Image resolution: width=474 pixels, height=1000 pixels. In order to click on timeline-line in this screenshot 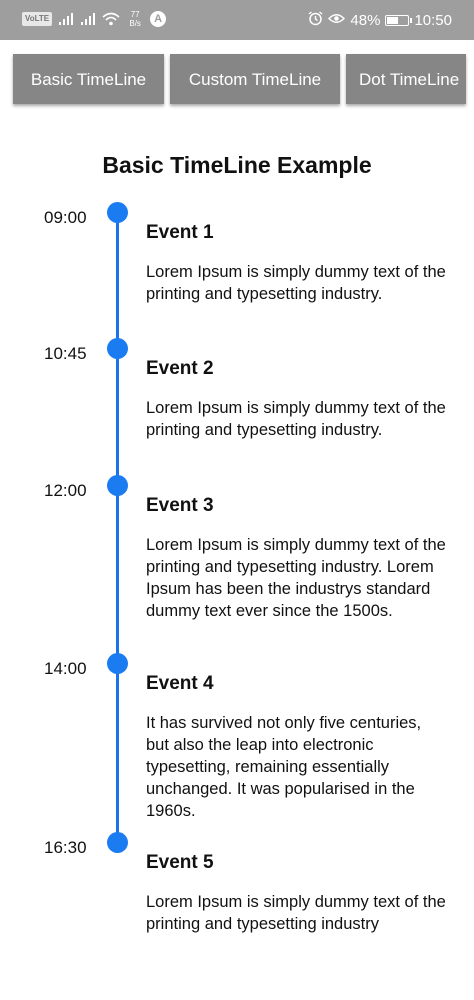, I will do `click(117, 530)`.